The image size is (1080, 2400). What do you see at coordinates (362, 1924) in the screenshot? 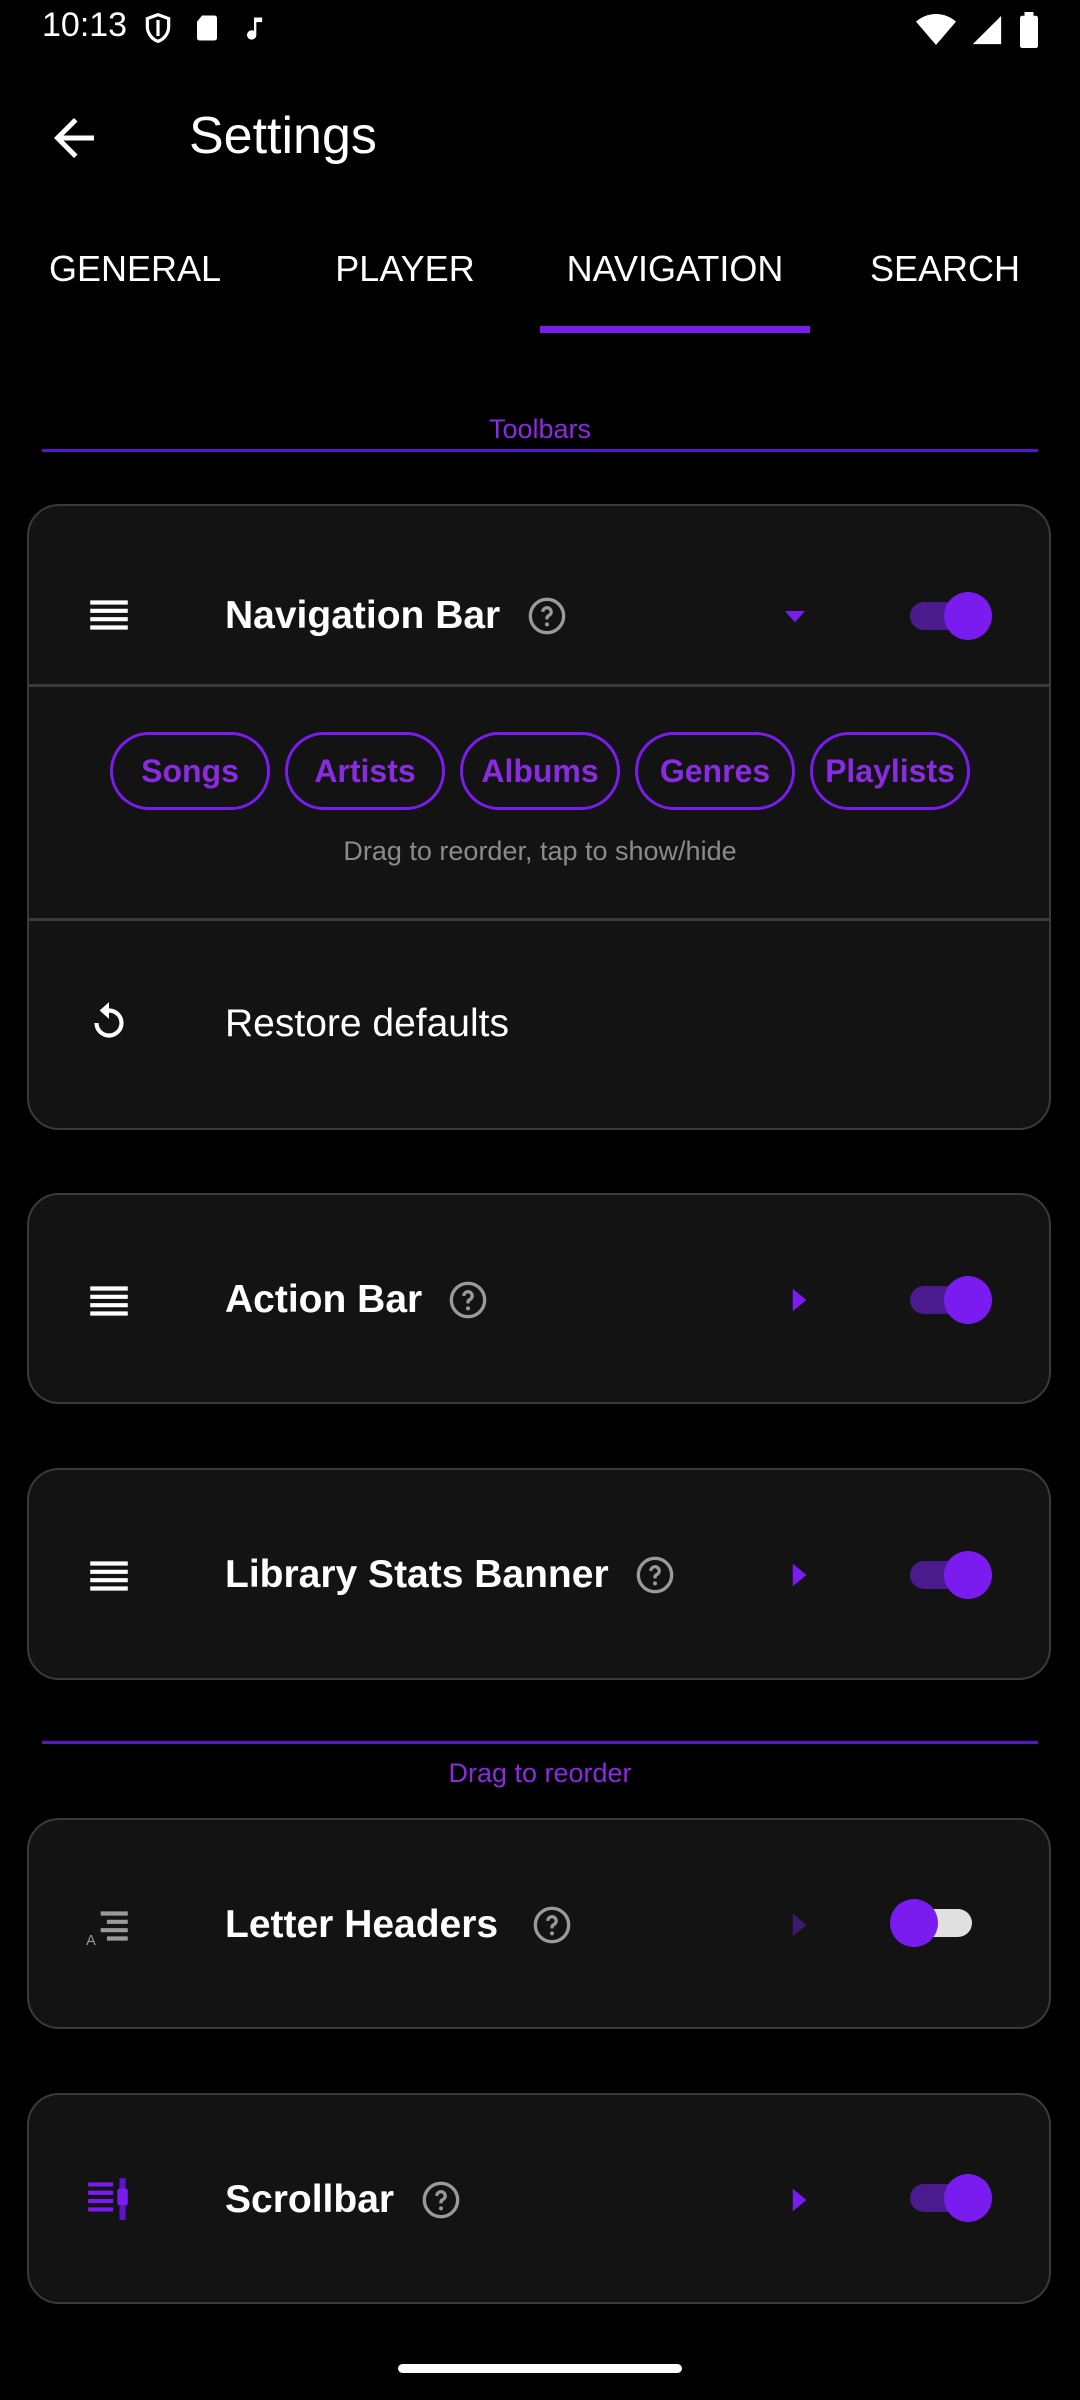
I see `letter-headers-title: Letter Headers` at bounding box center [362, 1924].